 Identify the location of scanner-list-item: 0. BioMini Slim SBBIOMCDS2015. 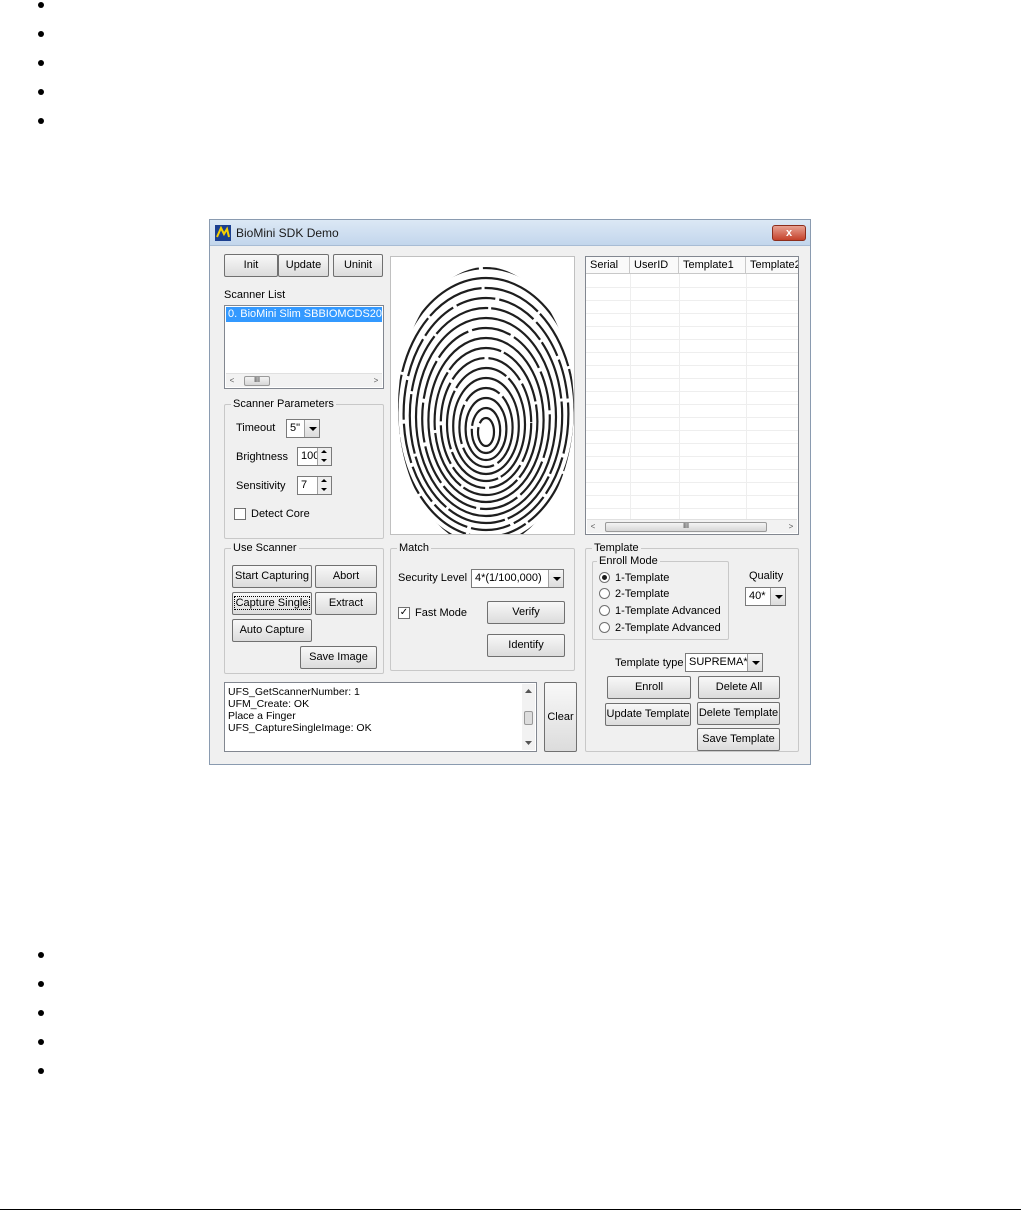
(304, 314).